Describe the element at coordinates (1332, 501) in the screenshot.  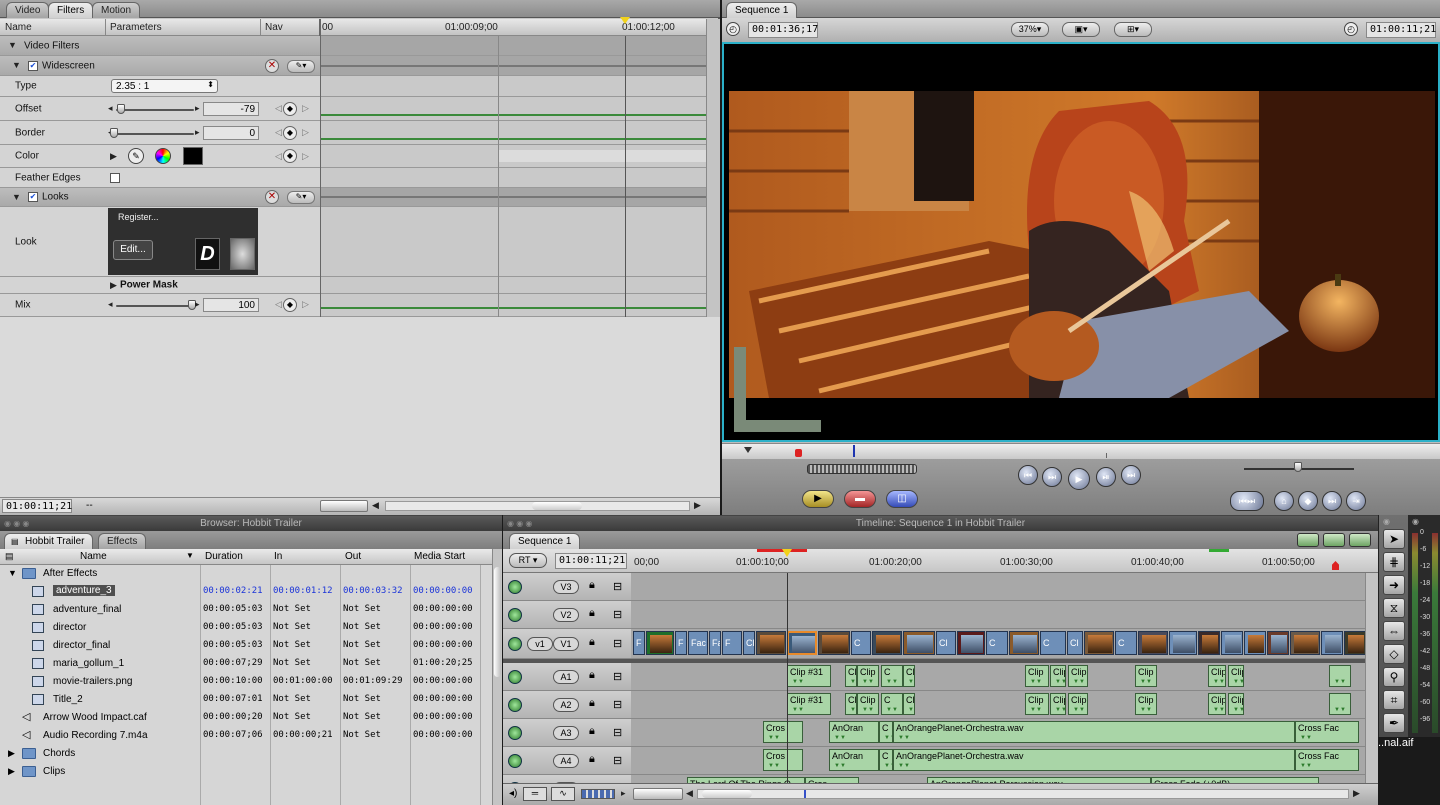
I see `mark-out-icon: ⏭` at that location.